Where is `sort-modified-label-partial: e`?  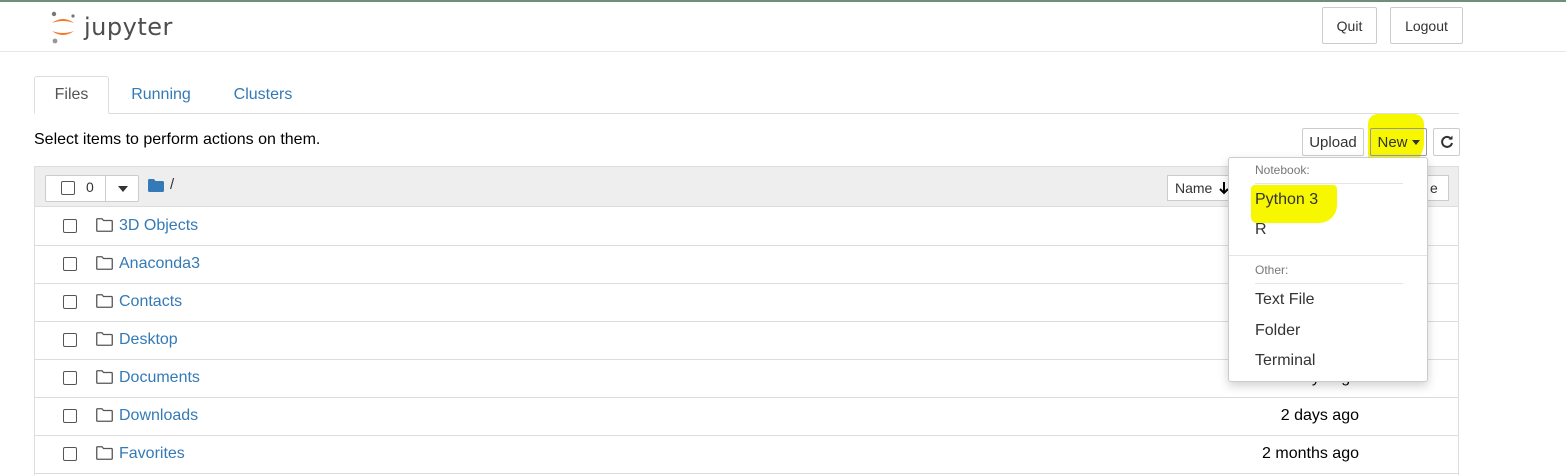
sort-modified-label-partial: e is located at coordinates (1434, 188).